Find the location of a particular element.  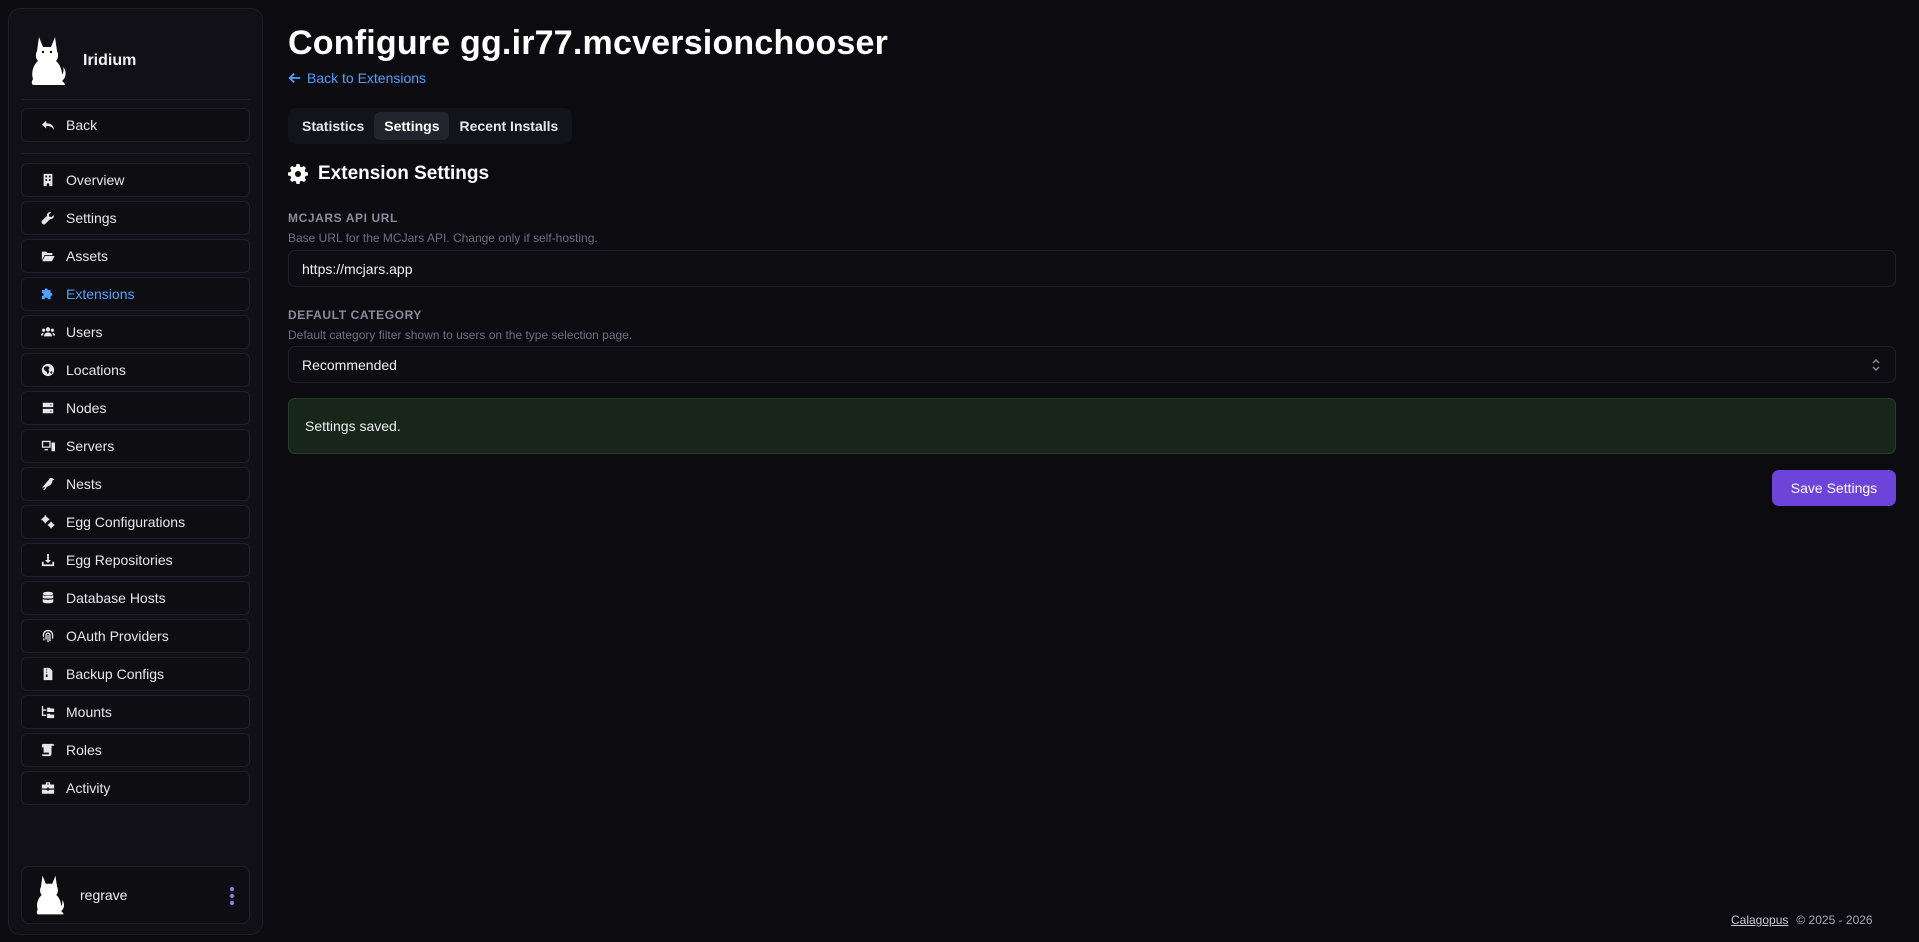

sidebar-item-overview: Overview is located at coordinates (135, 180).